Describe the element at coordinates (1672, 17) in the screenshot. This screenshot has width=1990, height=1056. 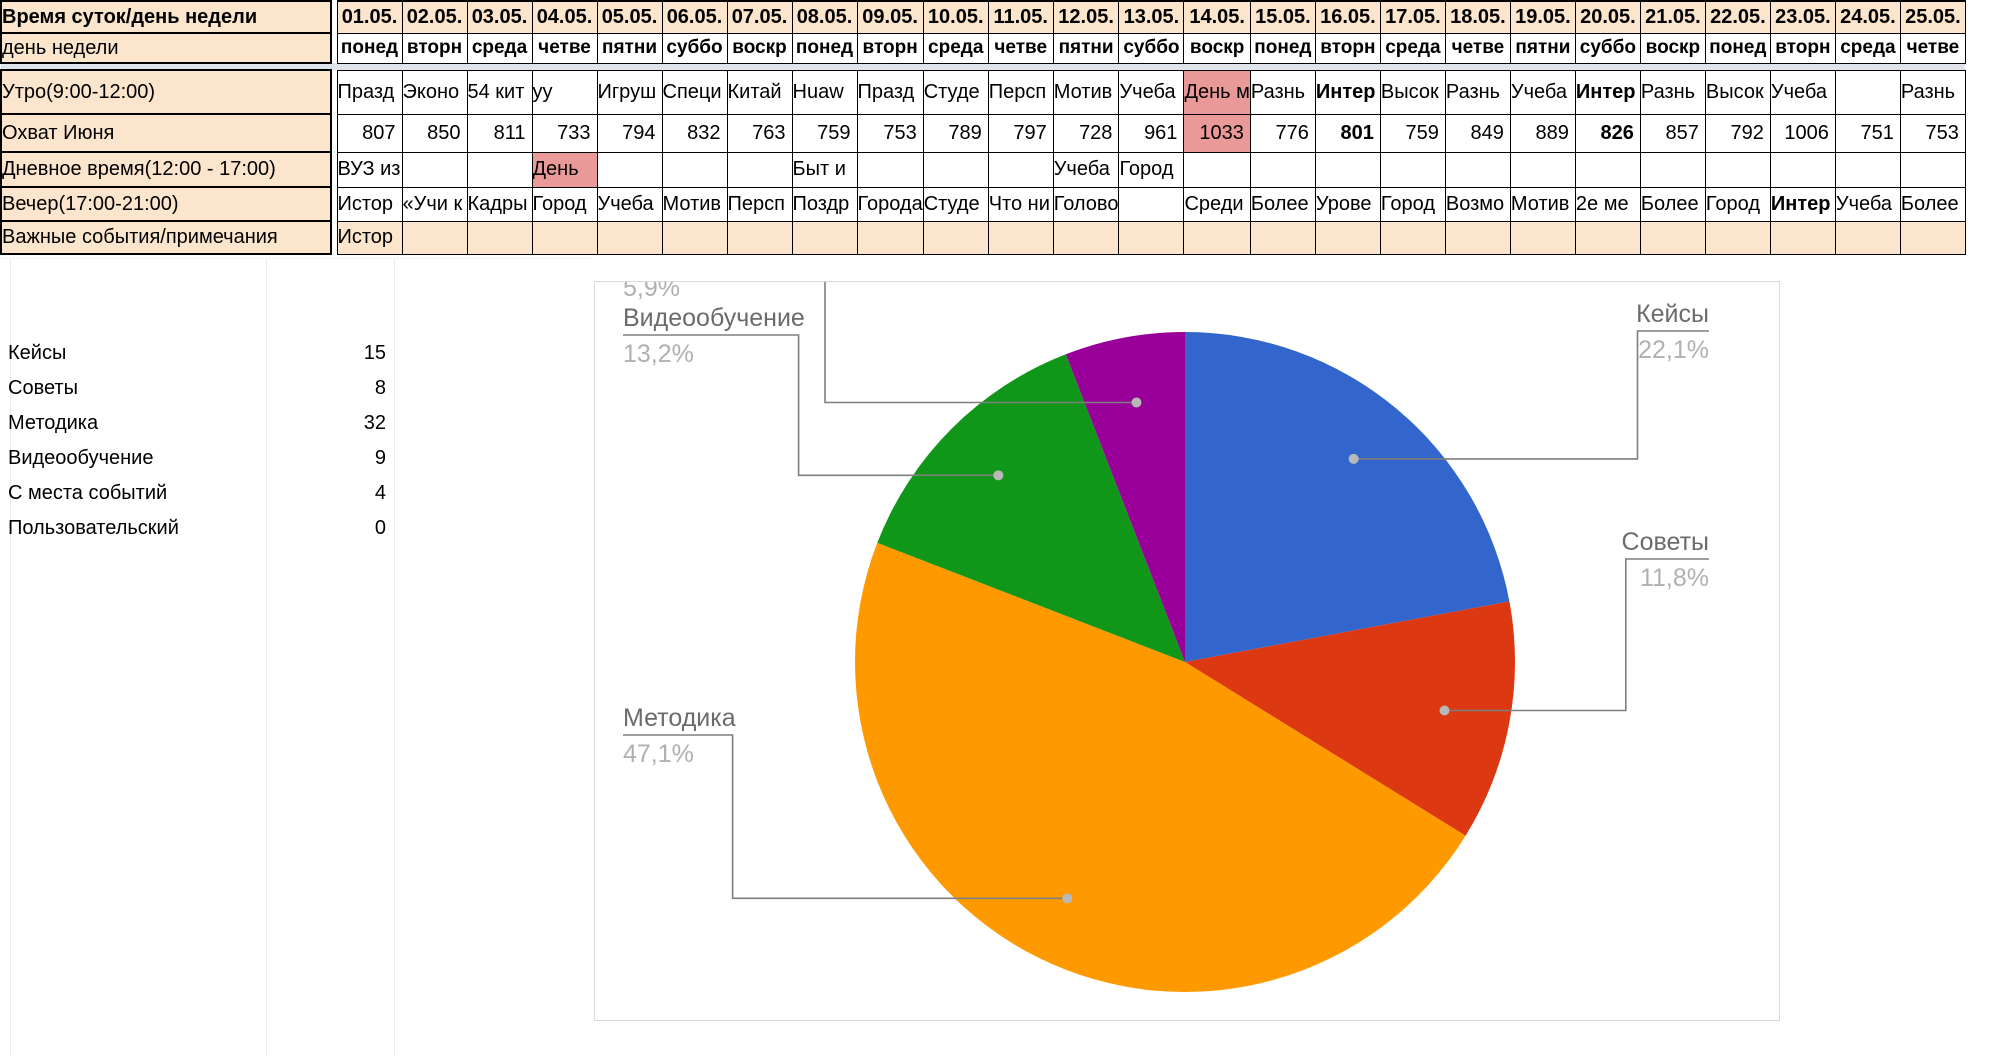
I see `date-header: 21.05.` at that location.